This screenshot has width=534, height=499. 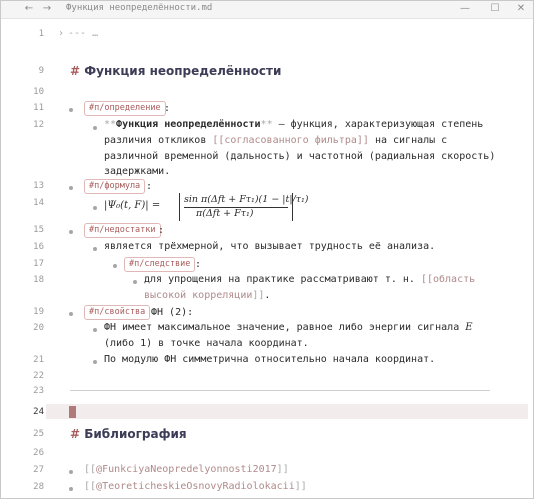 I want to click on citation-1: [[@FunkciyaNeopredelyonnosti2017]], so click(x=186, y=469).